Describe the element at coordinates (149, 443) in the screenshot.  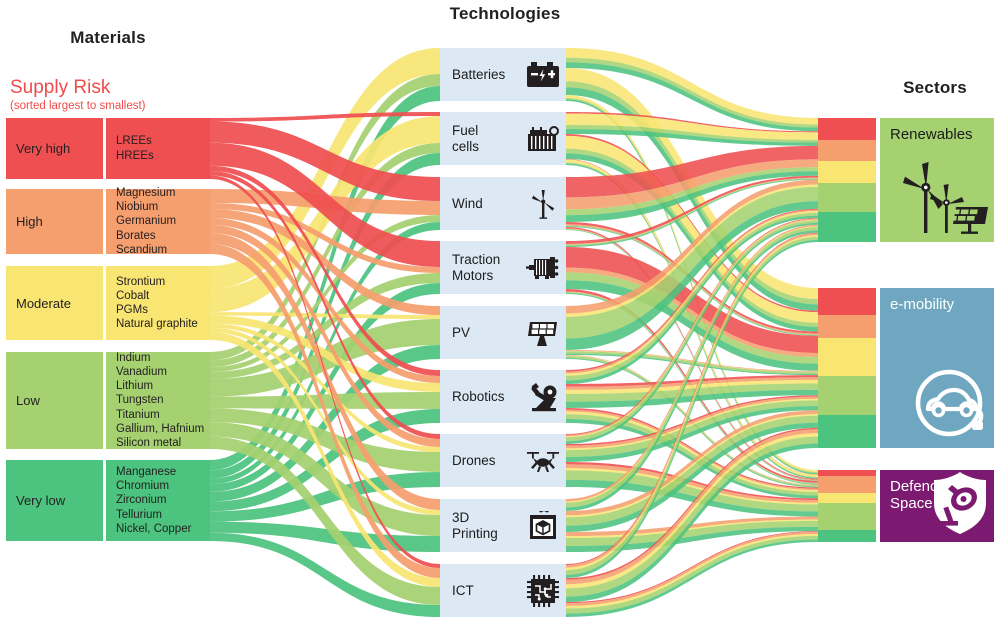
I see `material-item: Silicon metal` at that location.